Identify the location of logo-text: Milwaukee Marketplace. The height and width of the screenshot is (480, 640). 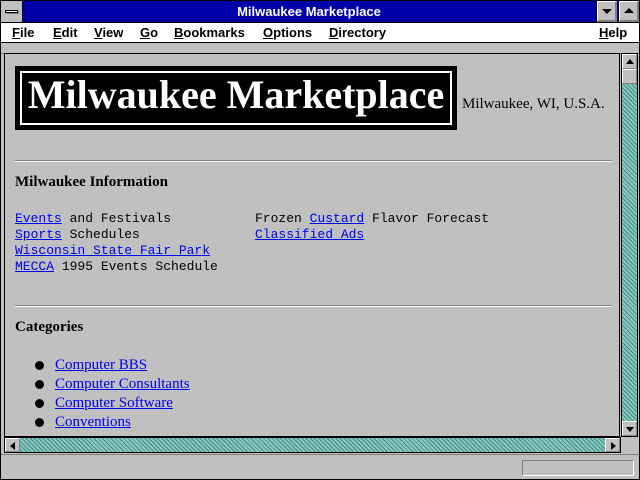
(236, 94).